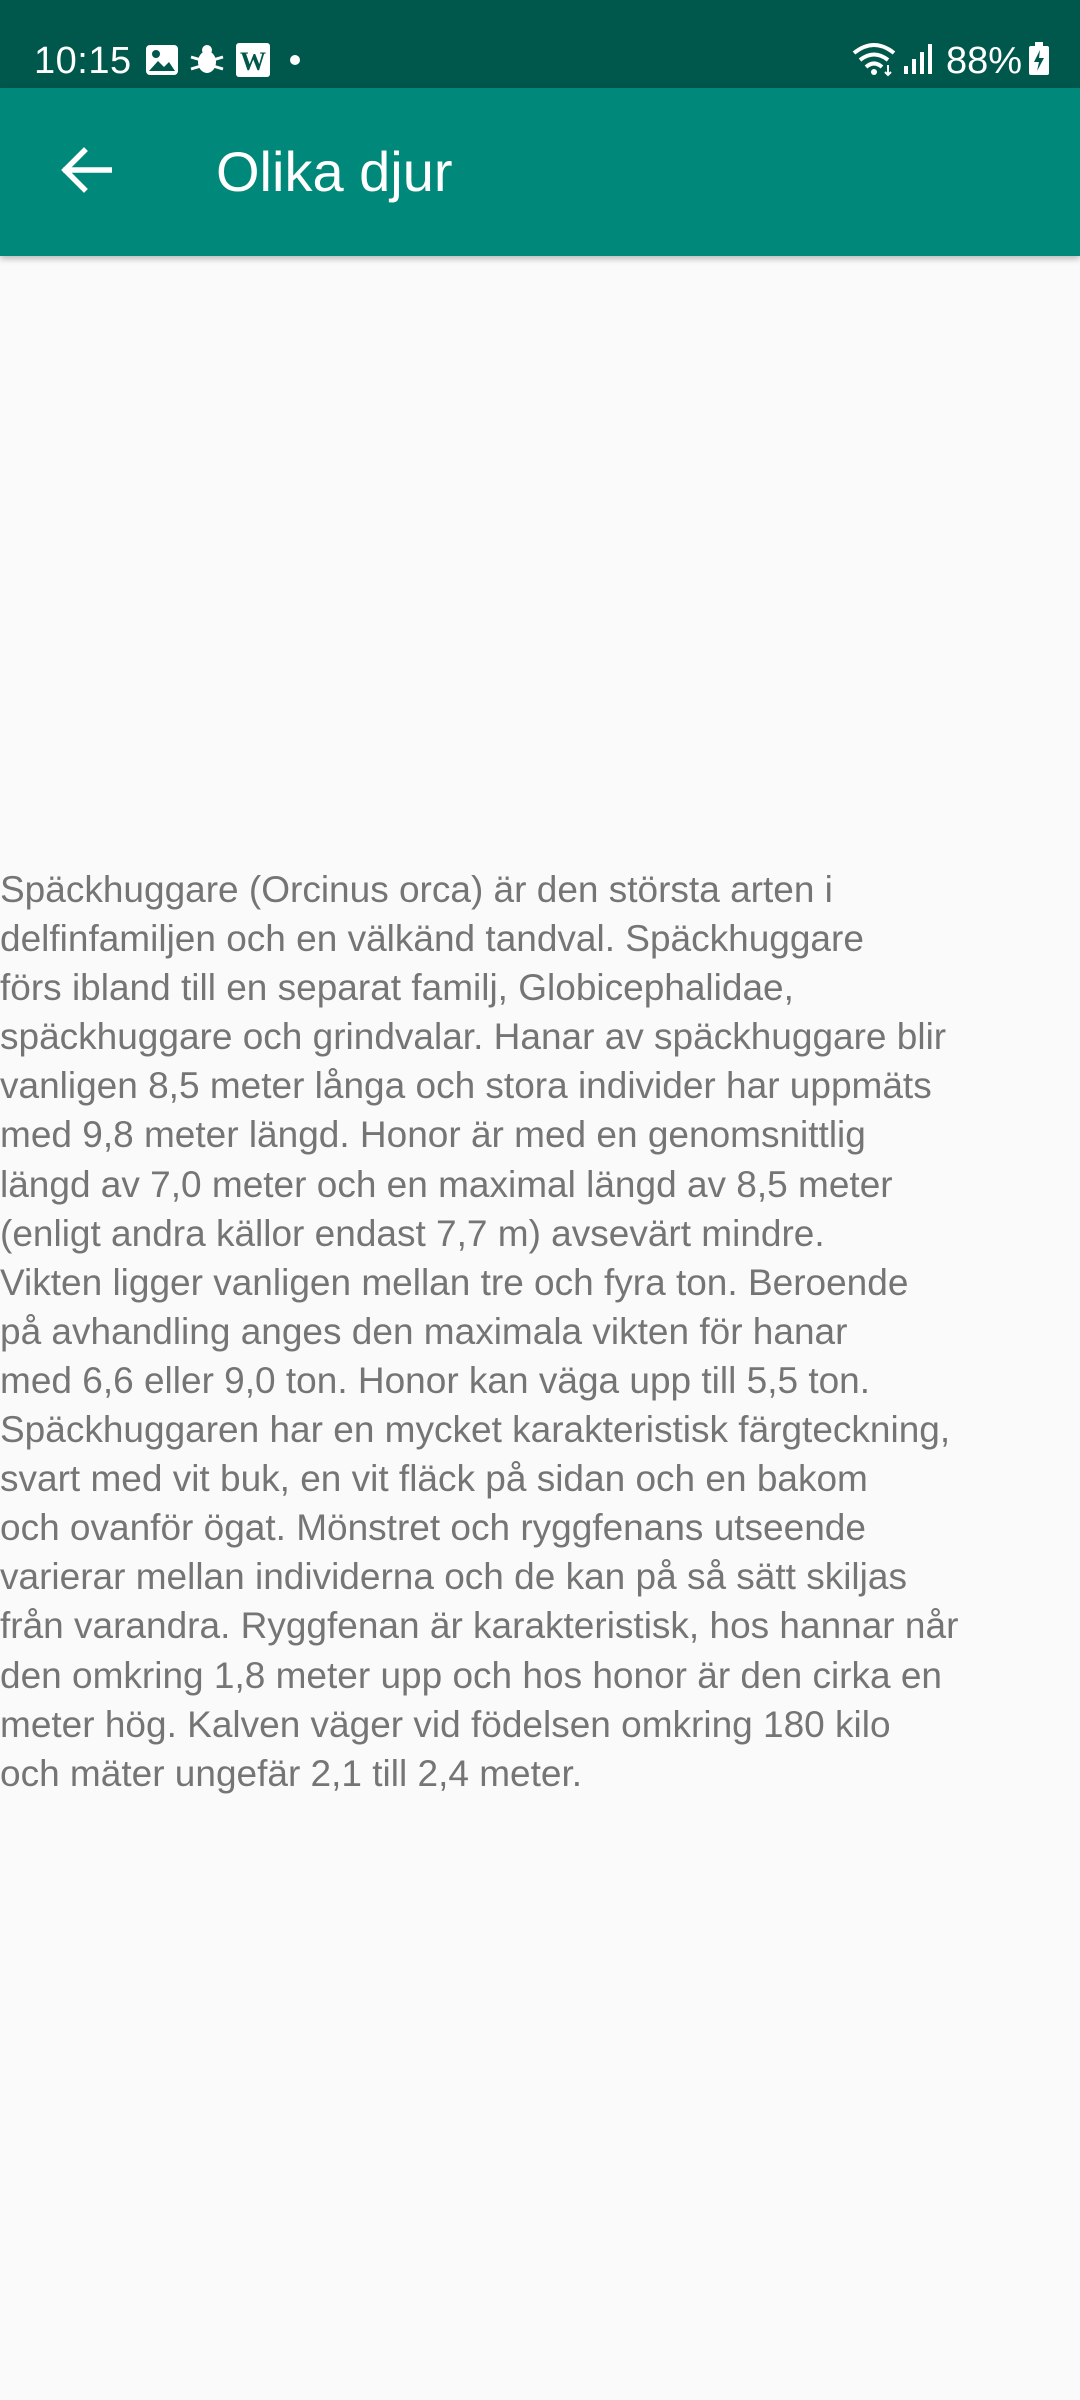 The width and height of the screenshot is (1080, 2400). I want to click on gallery-icon, so click(162, 62).